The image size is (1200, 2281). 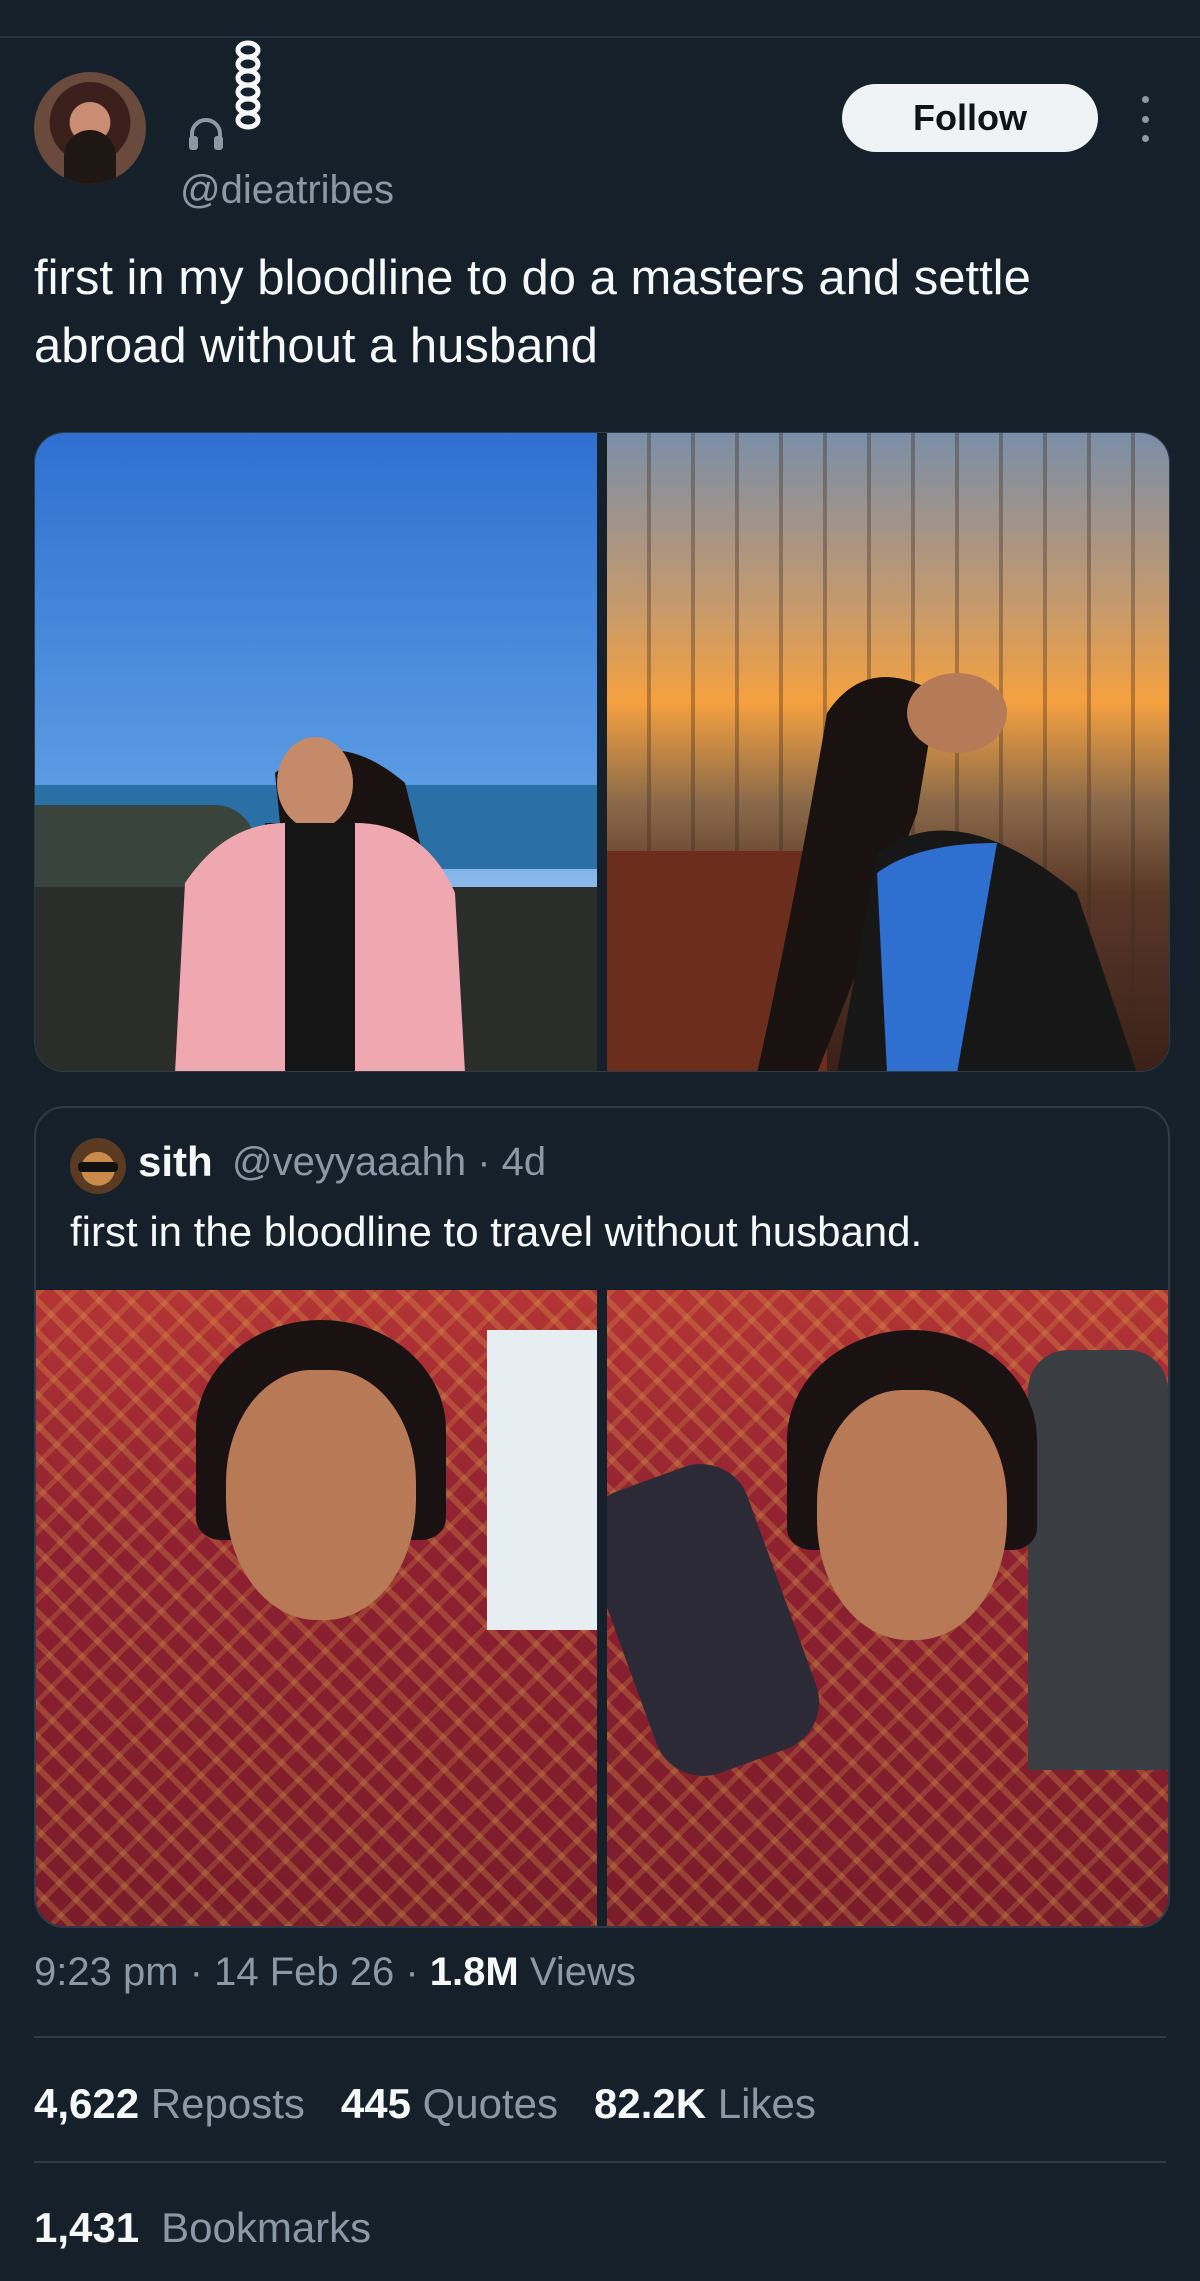 What do you see at coordinates (169, 2104) in the screenshot?
I see `reposts-stat: 4,622 Reposts` at bounding box center [169, 2104].